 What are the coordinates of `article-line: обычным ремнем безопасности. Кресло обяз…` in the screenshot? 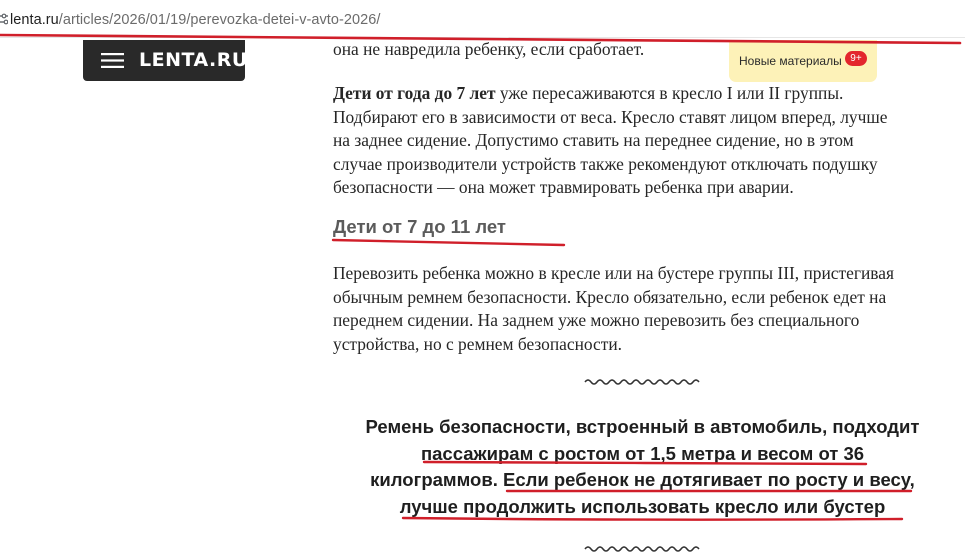 It's located at (610, 296).